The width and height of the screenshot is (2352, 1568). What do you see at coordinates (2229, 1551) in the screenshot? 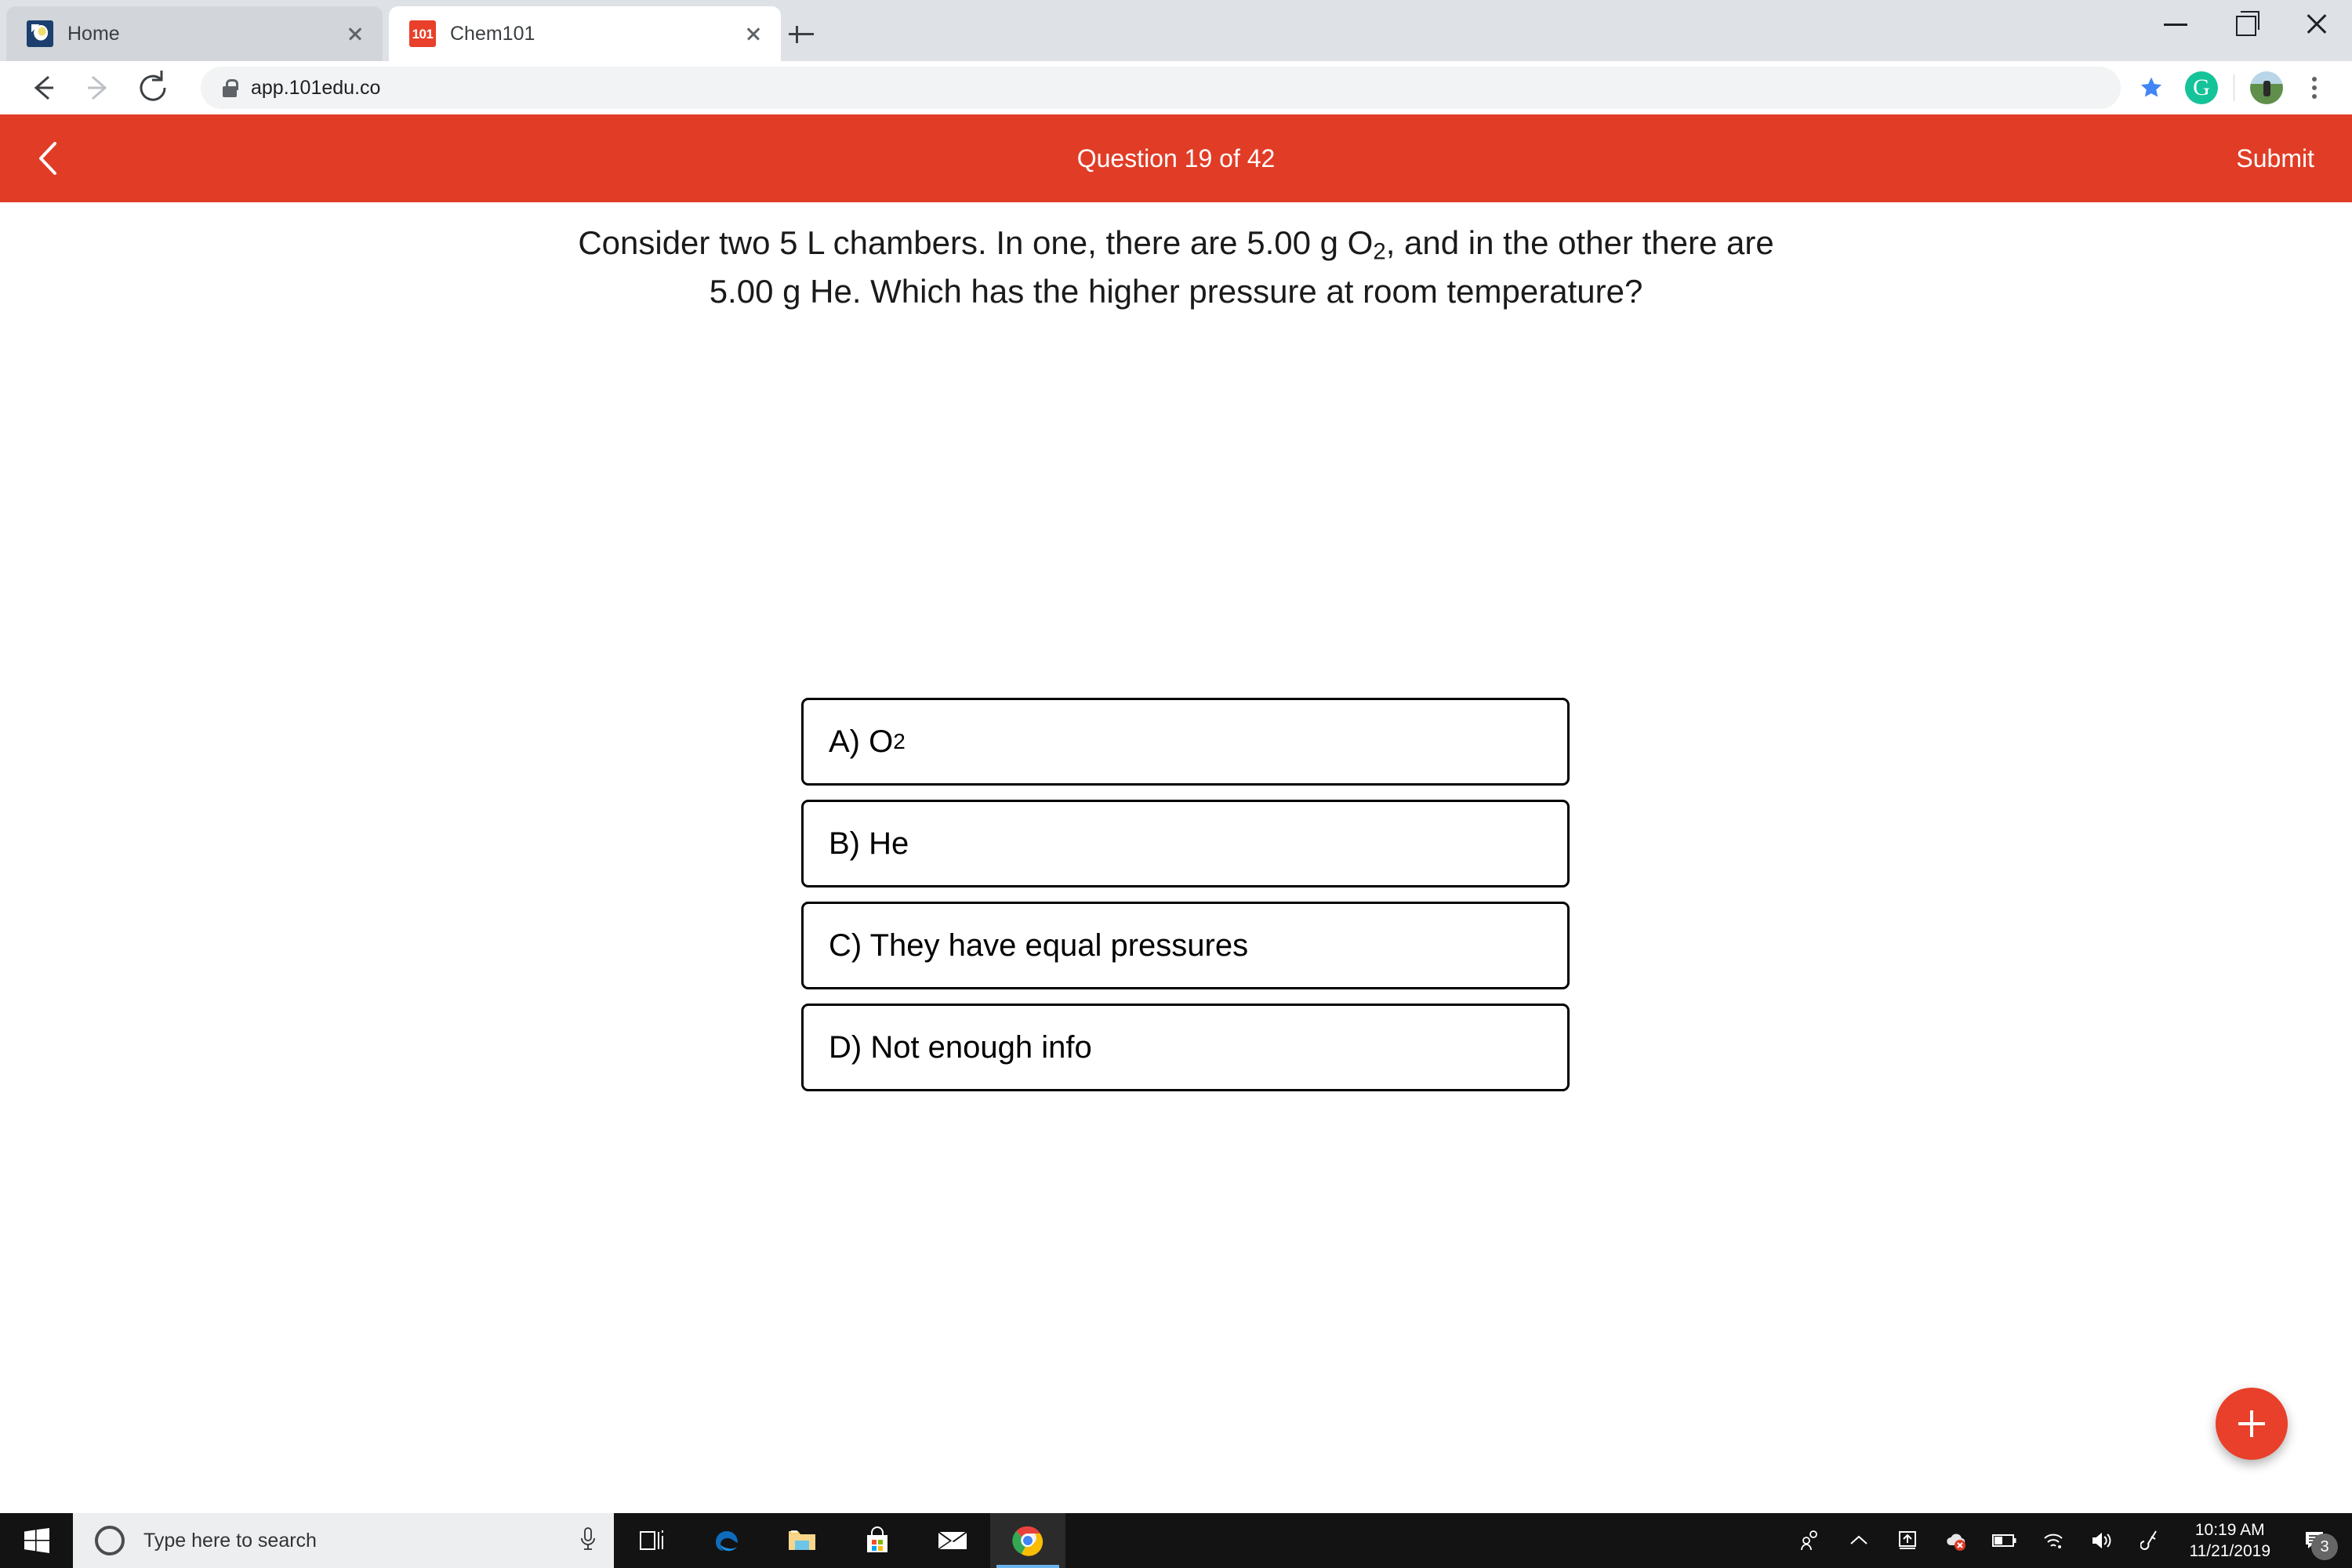
I see `clock-date: 11/21/2019` at bounding box center [2229, 1551].